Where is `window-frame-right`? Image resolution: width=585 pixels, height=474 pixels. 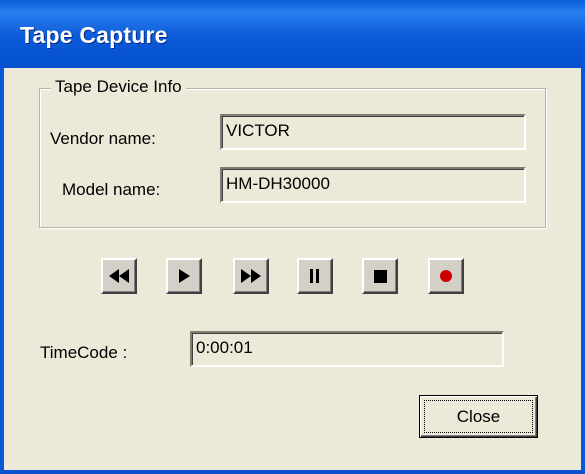
window-frame-right is located at coordinates (583, 271).